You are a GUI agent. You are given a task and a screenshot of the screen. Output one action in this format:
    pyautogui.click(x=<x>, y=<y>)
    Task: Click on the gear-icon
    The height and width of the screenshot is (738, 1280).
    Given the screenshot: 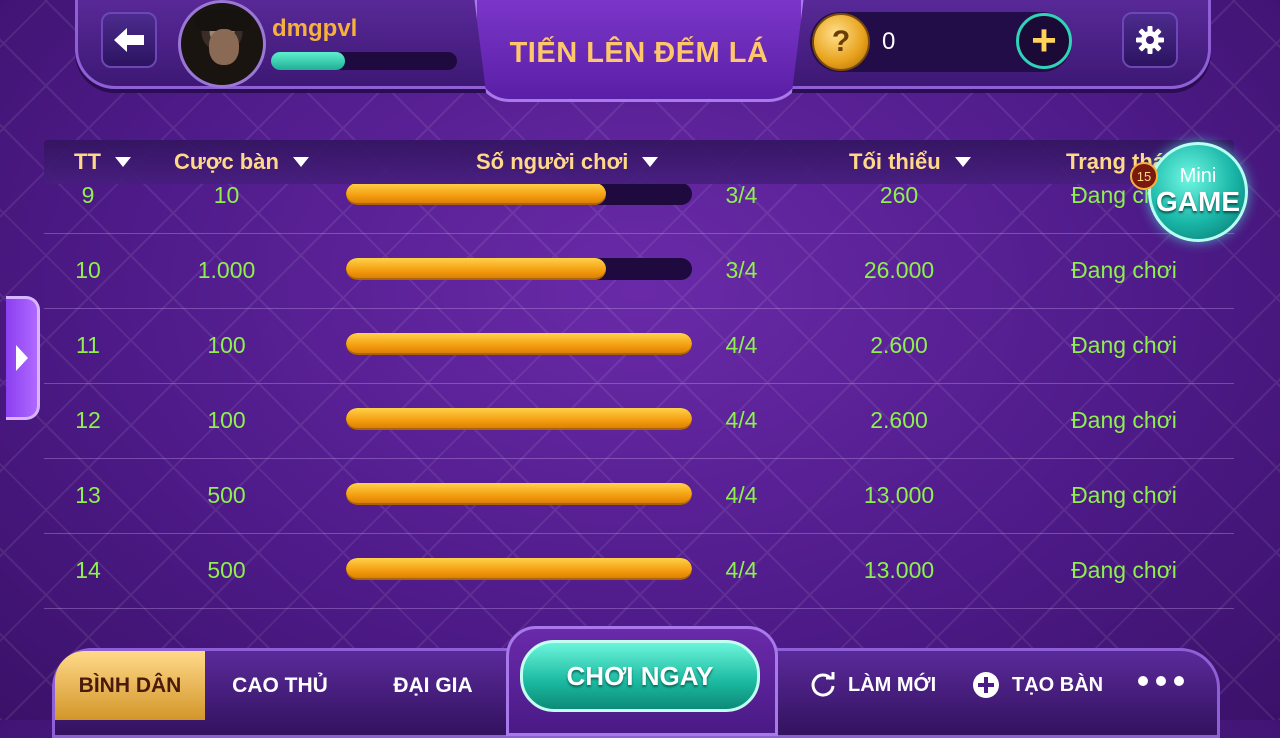 What is the action you would take?
    pyautogui.click(x=1150, y=40)
    